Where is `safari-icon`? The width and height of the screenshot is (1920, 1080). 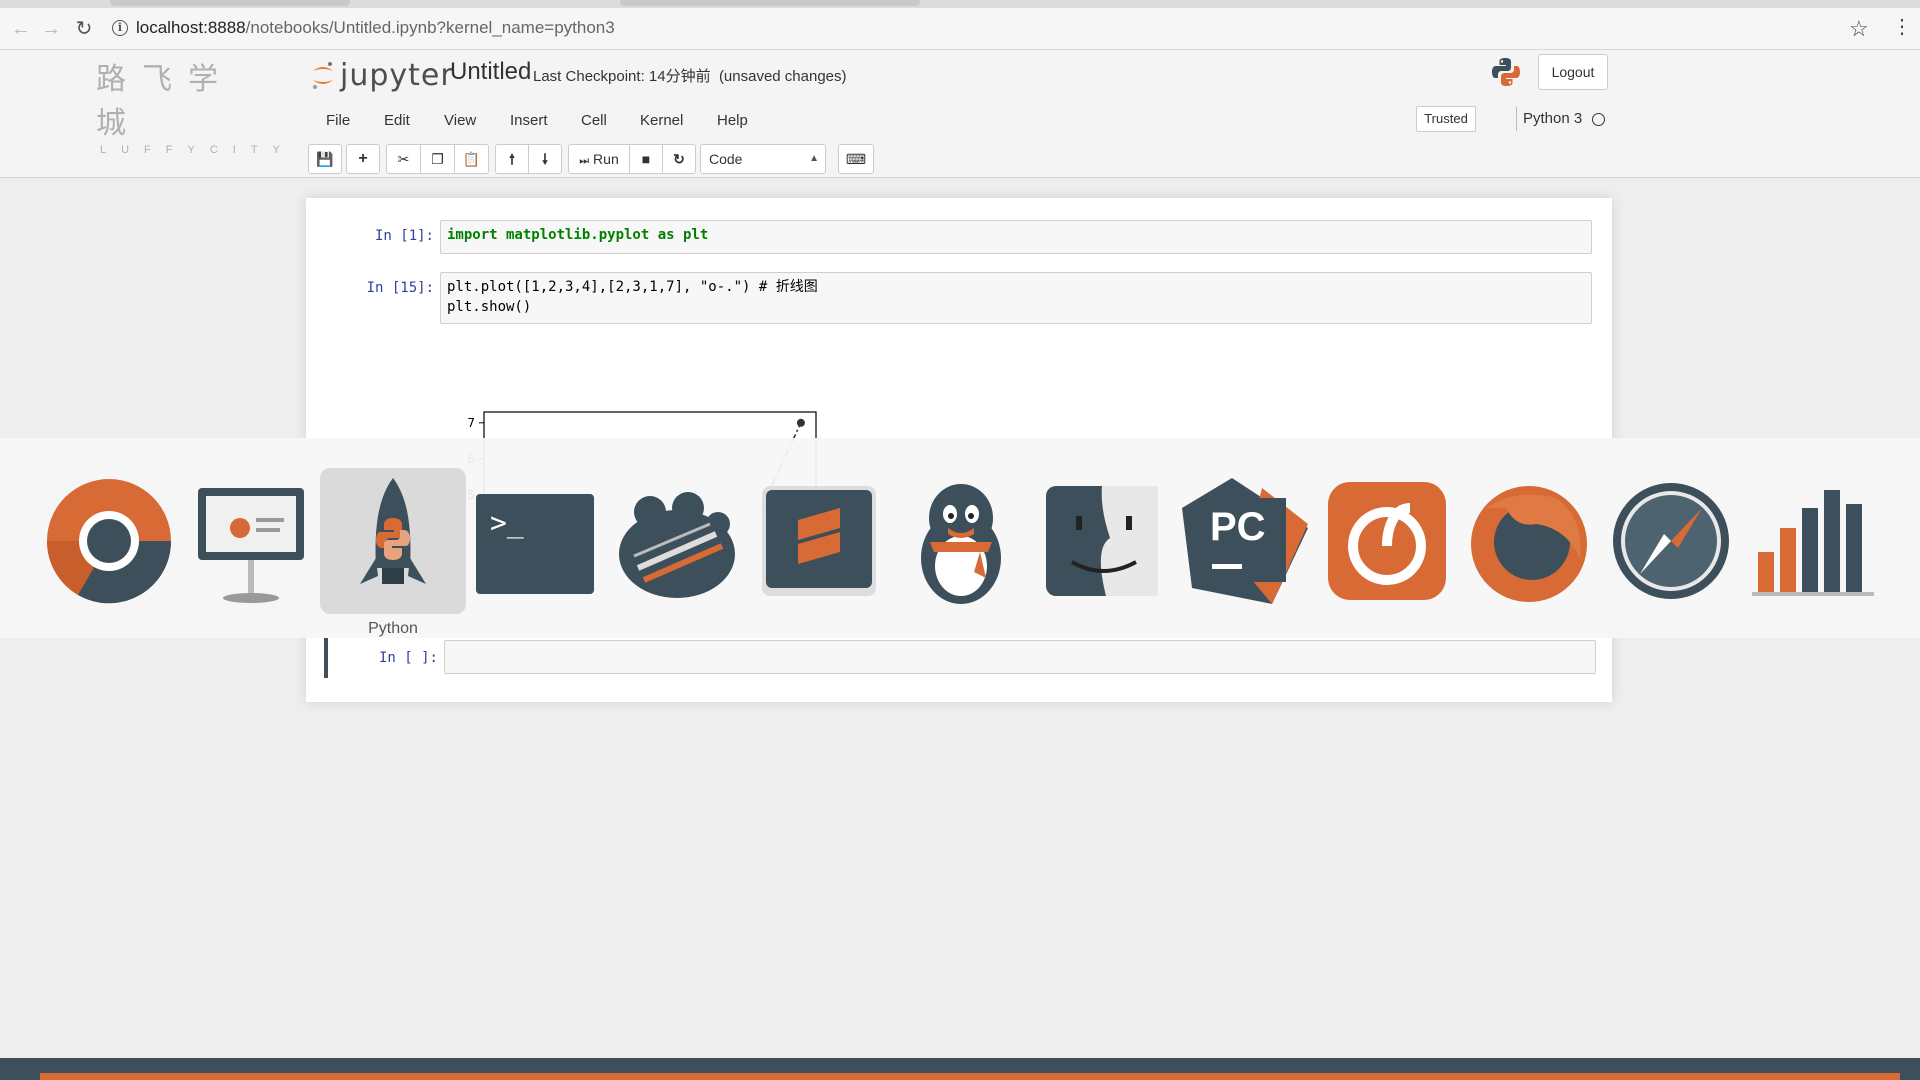 safari-icon is located at coordinates (1671, 541).